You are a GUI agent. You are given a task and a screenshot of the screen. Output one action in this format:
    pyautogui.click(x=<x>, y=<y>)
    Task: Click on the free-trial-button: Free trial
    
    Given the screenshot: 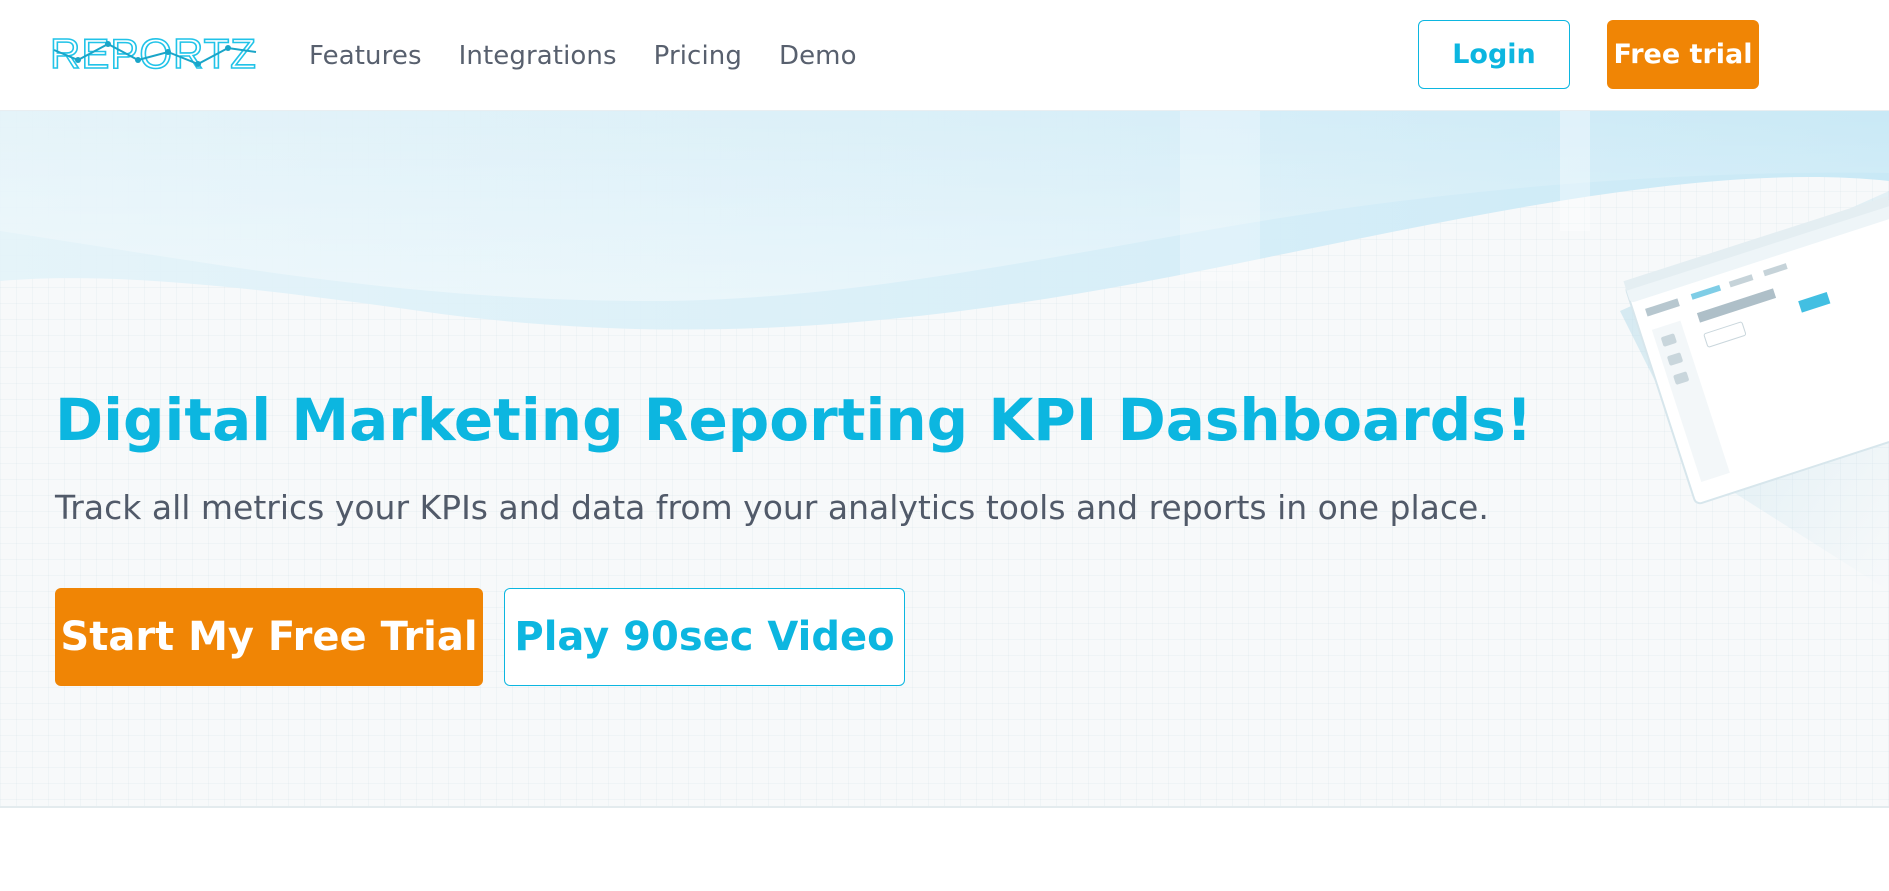 What is the action you would take?
    pyautogui.click(x=1683, y=54)
    